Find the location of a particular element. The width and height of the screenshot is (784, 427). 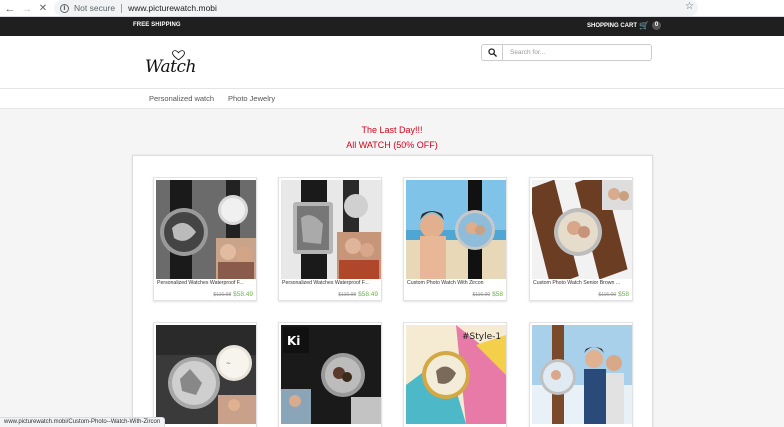

product-card is located at coordinates (581, 374).